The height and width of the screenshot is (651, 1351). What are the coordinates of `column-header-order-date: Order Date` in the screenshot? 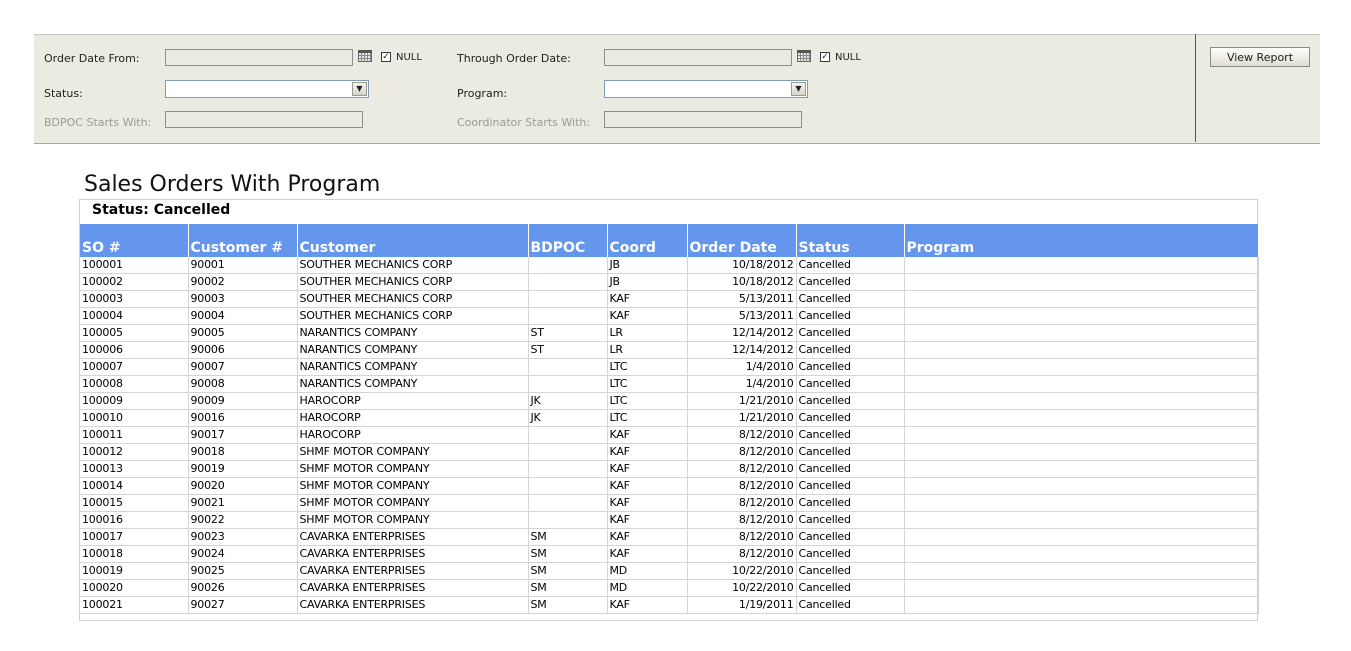 It's located at (742, 248).